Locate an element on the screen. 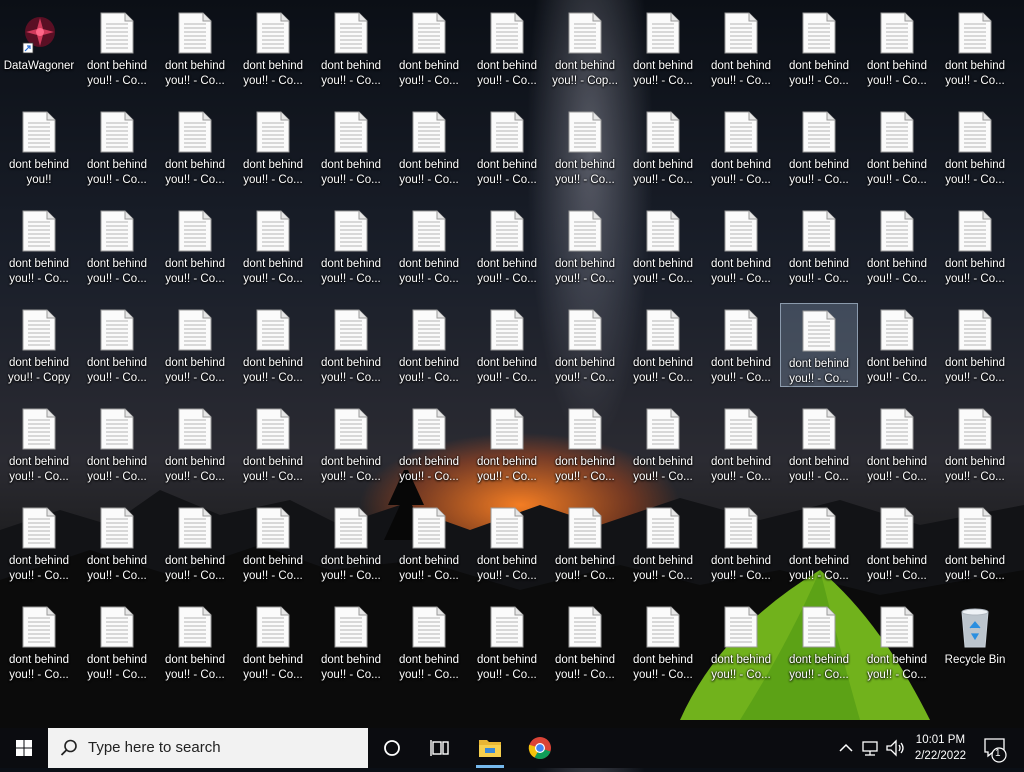 Image resolution: width=1024 pixels, height=772 pixels. start-button is located at coordinates (24, 748).